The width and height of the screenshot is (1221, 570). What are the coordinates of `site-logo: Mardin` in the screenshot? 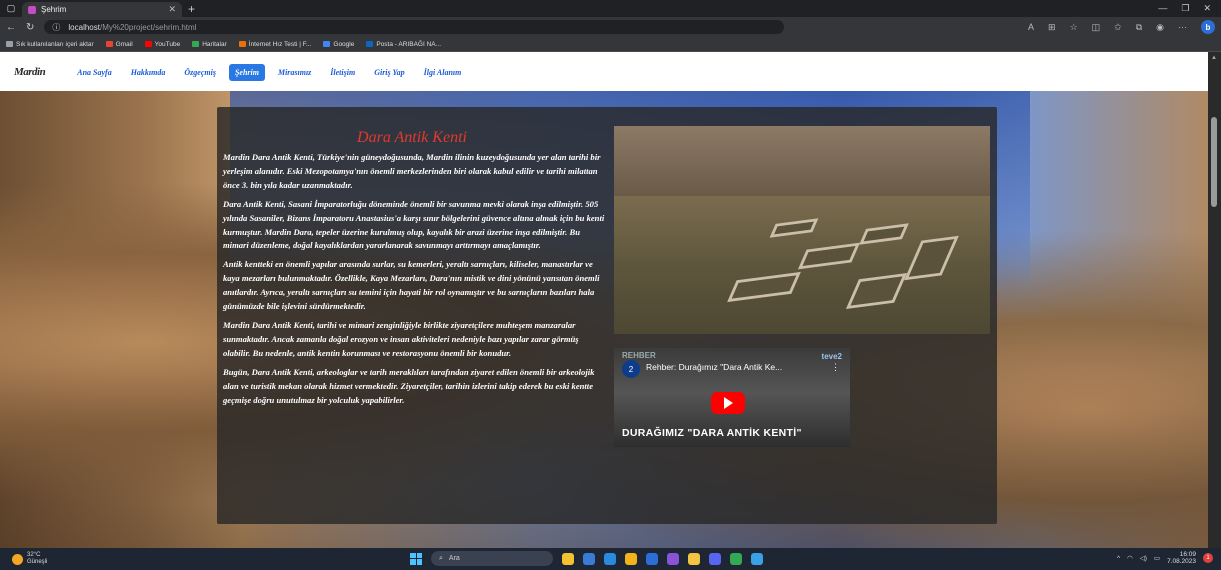 It's located at (30, 72).